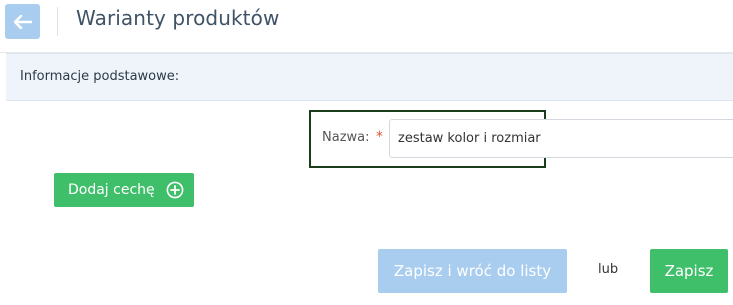  Describe the element at coordinates (346, 137) in the screenshot. I see `name-label: Nazwa:` at that location.